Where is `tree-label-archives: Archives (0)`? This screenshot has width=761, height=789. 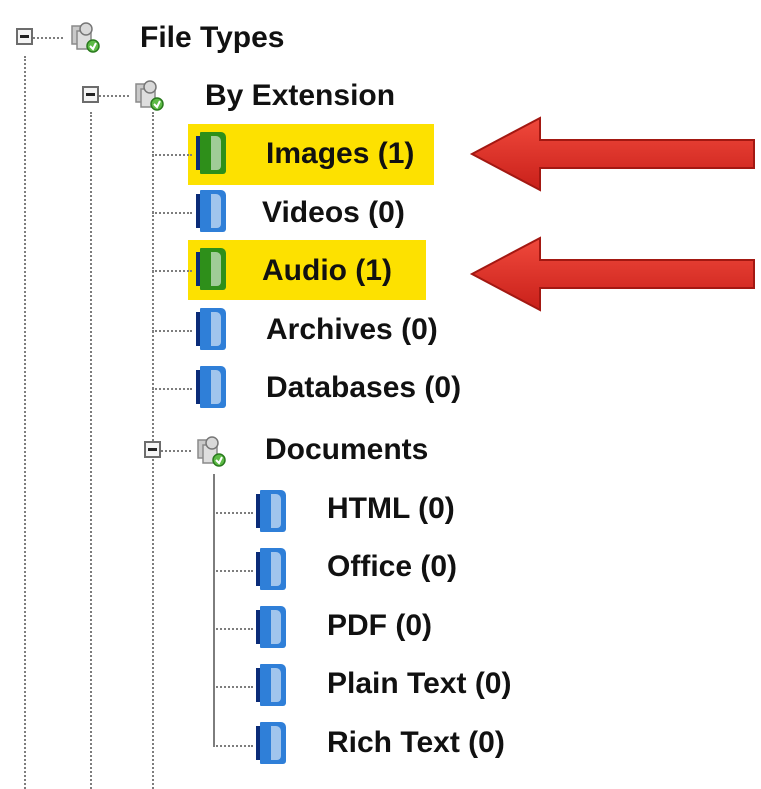 tree-label-archives: Archives (0) is located at coordinates (352, 330).